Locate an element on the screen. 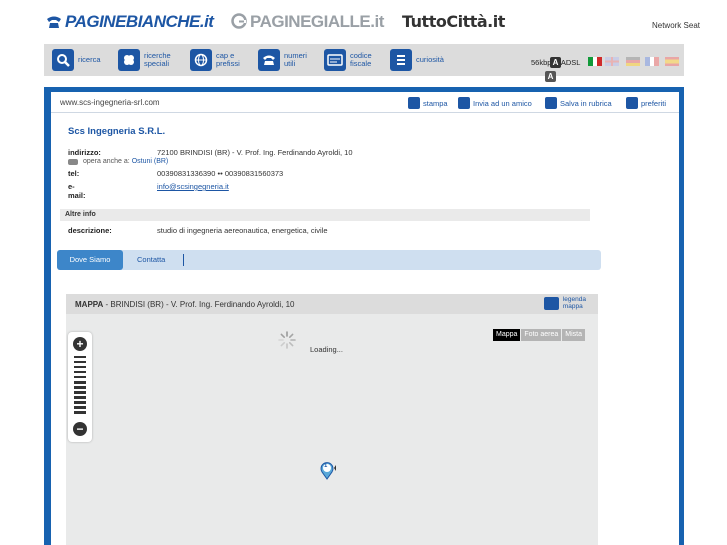 The height and width of the screenshot is (545, 727). nav-curiosita: curiosità is located at coordinates (417, 60).